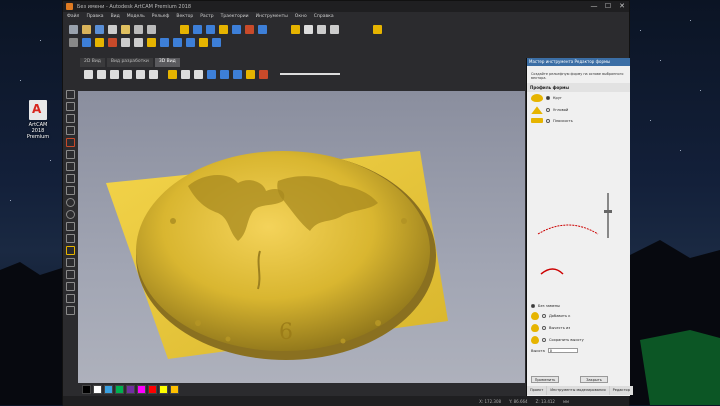 This screenshot has width=720, height=406. What do you see at coordinates (533, 306) in the screenshot?
I see `radio-no-replace` at bounding box center [533, 306].